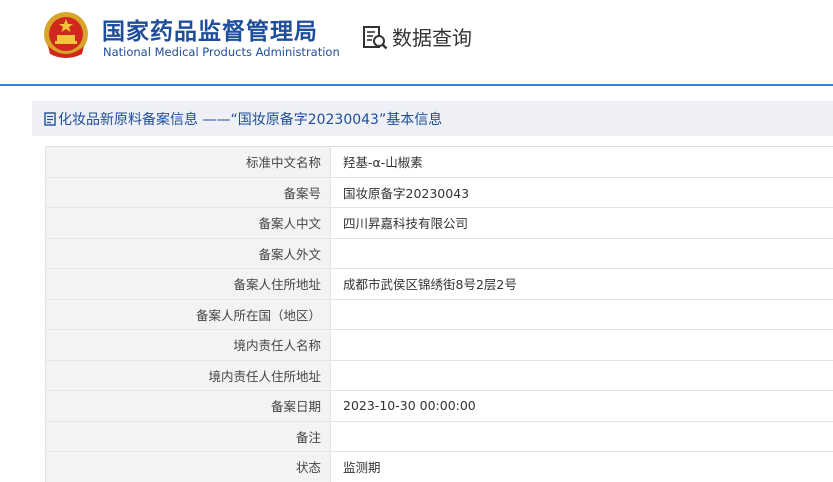  I want to click on row-label: 备注, so click(188, 436).